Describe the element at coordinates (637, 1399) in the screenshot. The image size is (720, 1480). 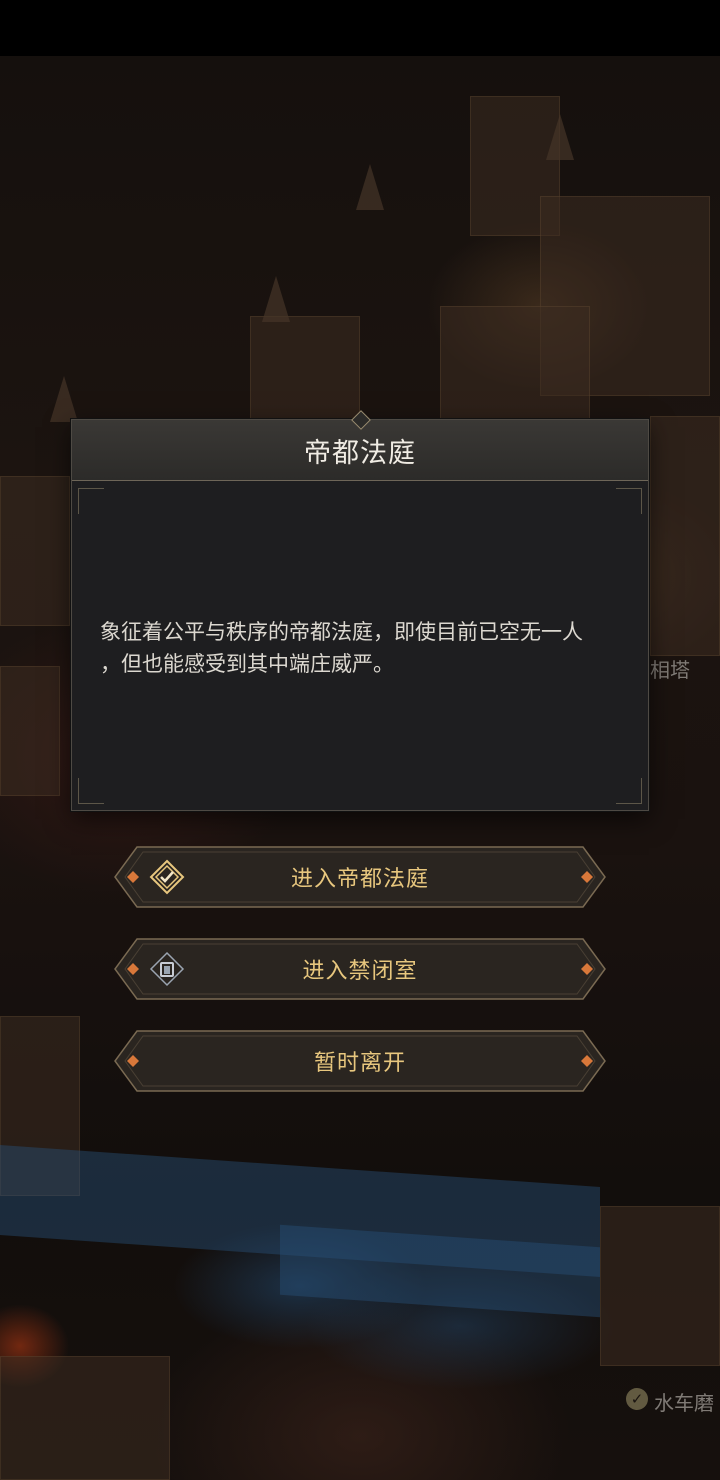
I see `check-icon: ✓` at that location.